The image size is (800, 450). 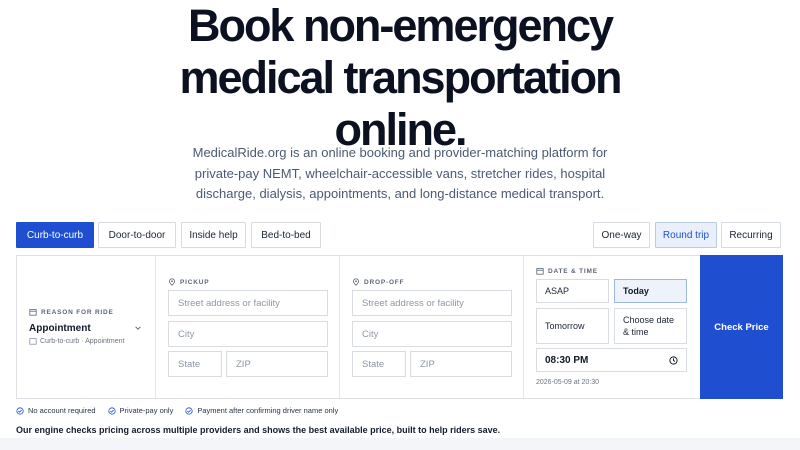 What do you see at coordinates (400, 444) in the screenshot?
I see `bottom-strip` at bounding box center [400, 444].